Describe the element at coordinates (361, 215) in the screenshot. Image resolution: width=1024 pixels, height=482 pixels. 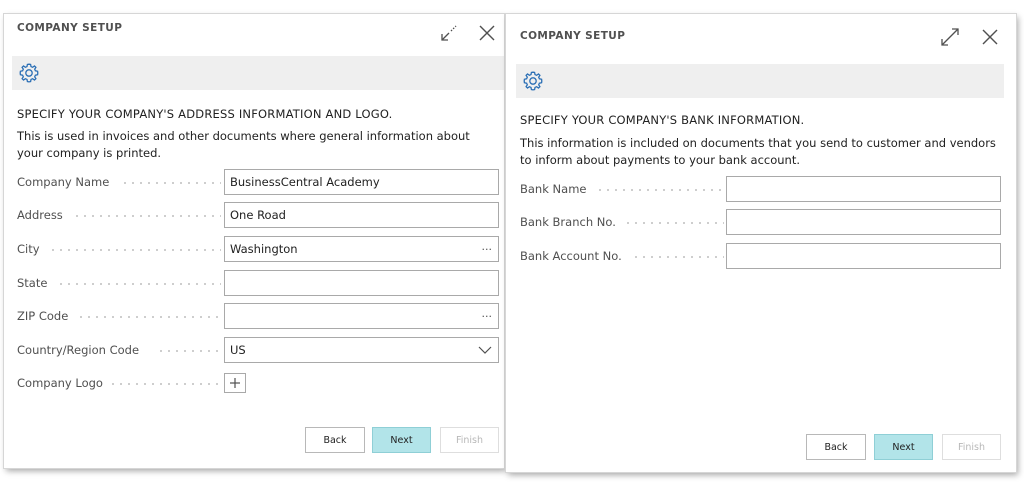
I see `address-input: One Road` at that location.